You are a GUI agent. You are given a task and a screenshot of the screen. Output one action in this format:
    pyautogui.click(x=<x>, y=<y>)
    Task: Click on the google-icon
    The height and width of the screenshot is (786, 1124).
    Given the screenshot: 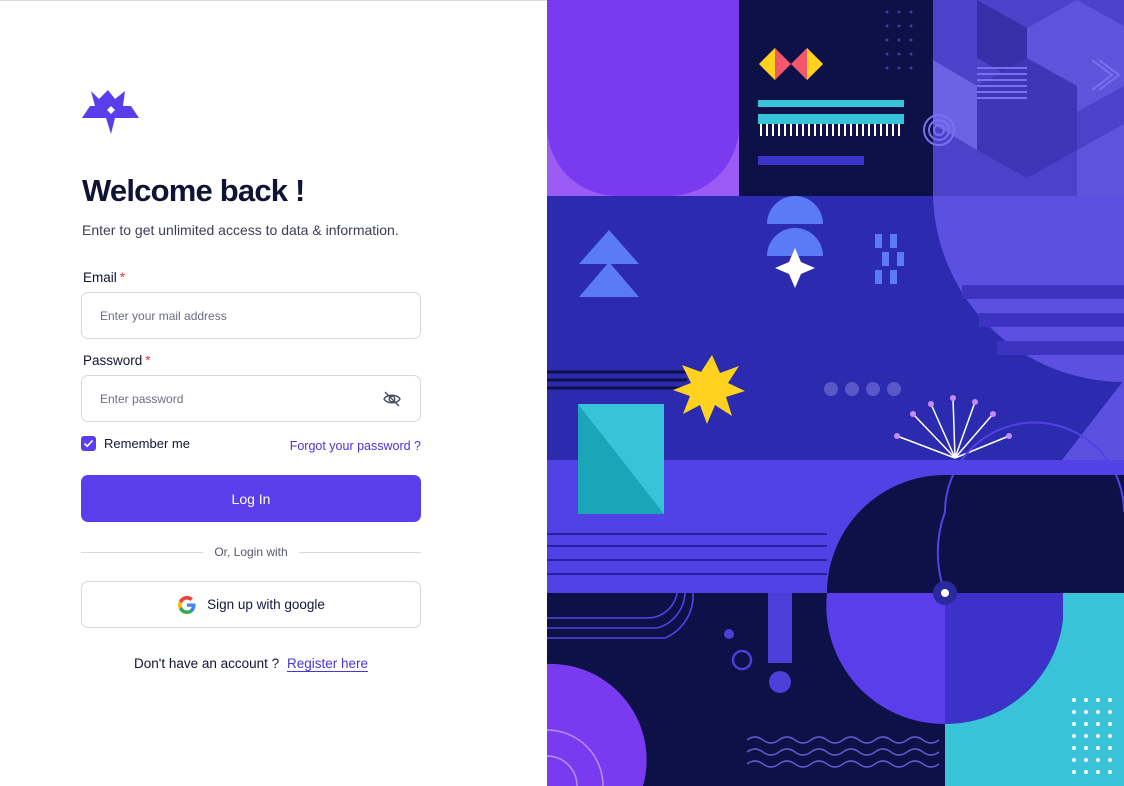 What is the action you would take?
    pyautogui.click(x=187, y=604)
    